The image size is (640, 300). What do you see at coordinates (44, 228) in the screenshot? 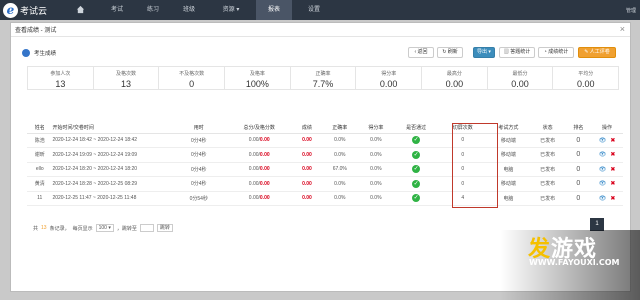
I see `pager-total: 13` at bounding box center [44, 228].